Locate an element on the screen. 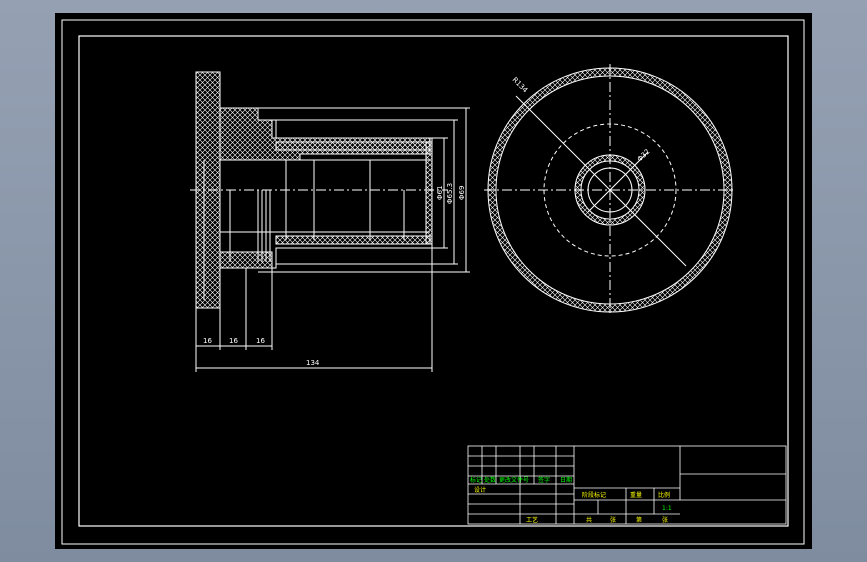  dim-body-diameter: Φ69 is located at coordinates (462, 193).